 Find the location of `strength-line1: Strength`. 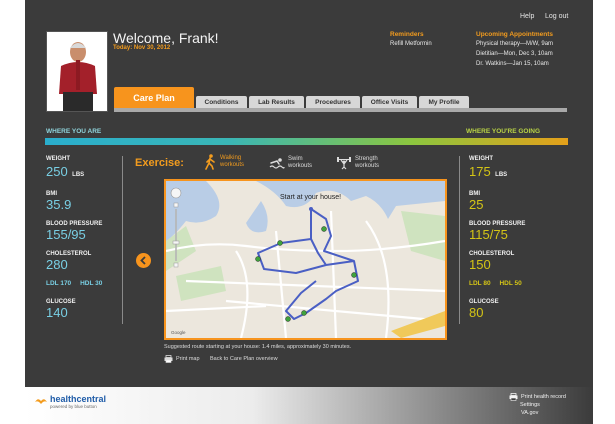

strength-line1: Strength is located at coordinates (366, 159).